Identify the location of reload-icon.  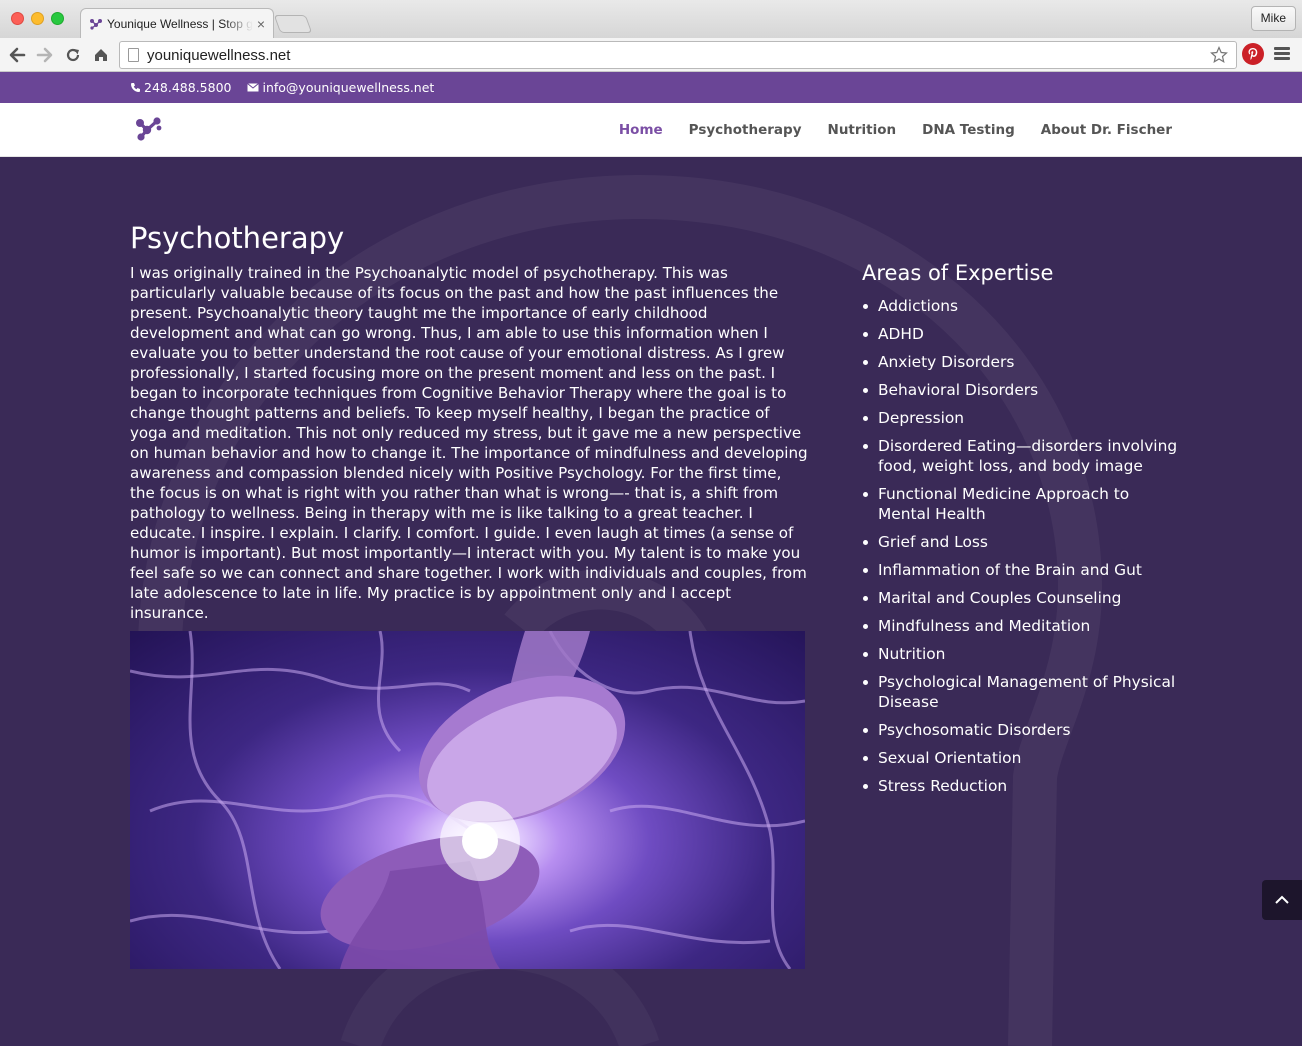
(73, 55).